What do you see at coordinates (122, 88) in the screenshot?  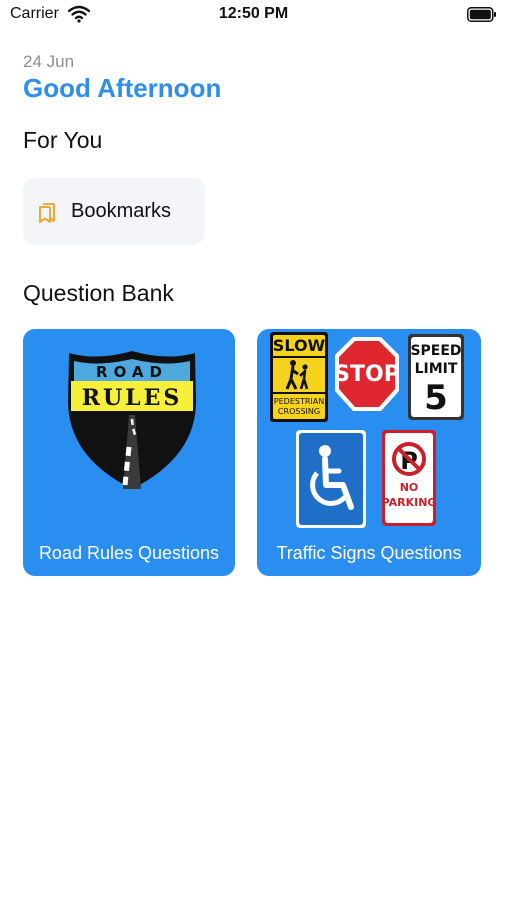 I see `greeting-title: Good Afternoon` at bounding box center [122, 88].